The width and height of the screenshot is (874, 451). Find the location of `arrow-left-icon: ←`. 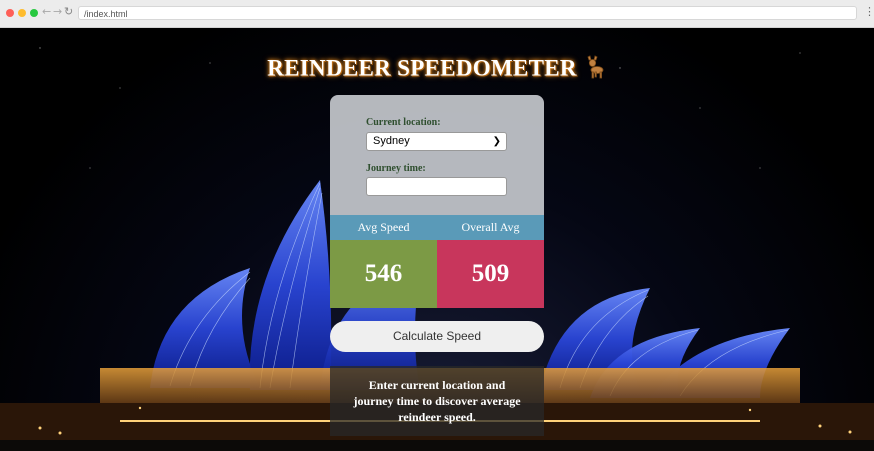

arrow-left-icon: ← is located at coordinates (46, 11).